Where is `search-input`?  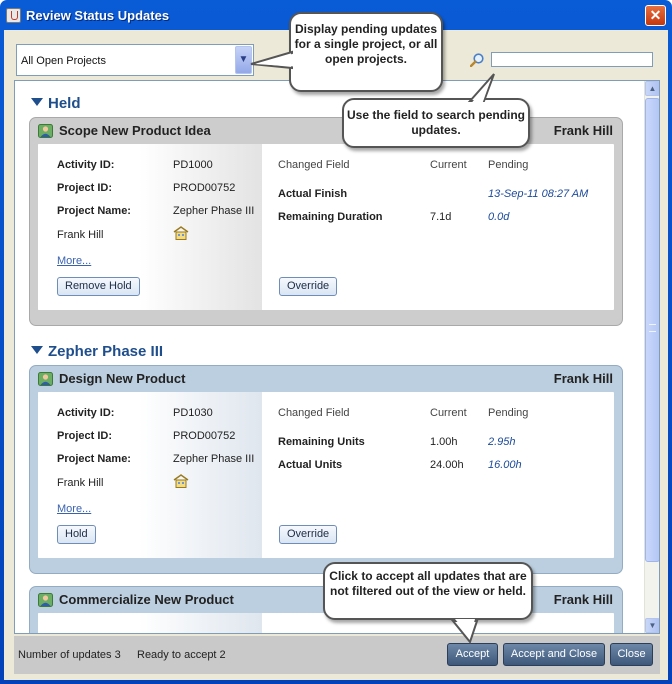
search-input is located at coordinates (572, 59).